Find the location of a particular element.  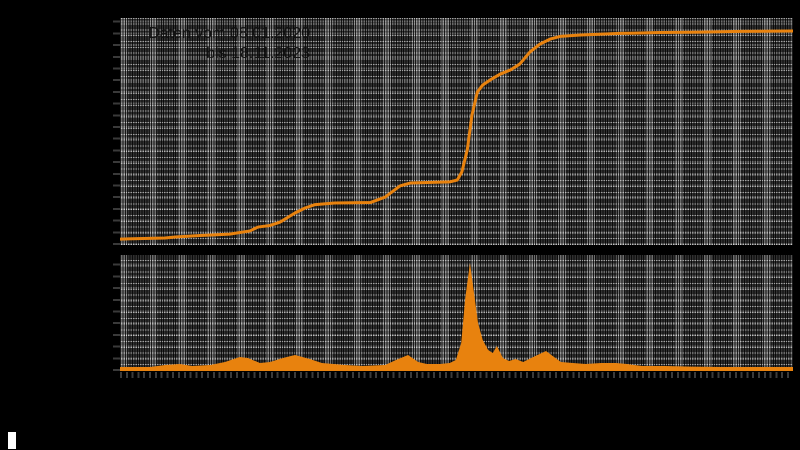

chart-title: Daten vom 08.01.2020 bis 18.11.2023 is located at coordinates (219, 44).